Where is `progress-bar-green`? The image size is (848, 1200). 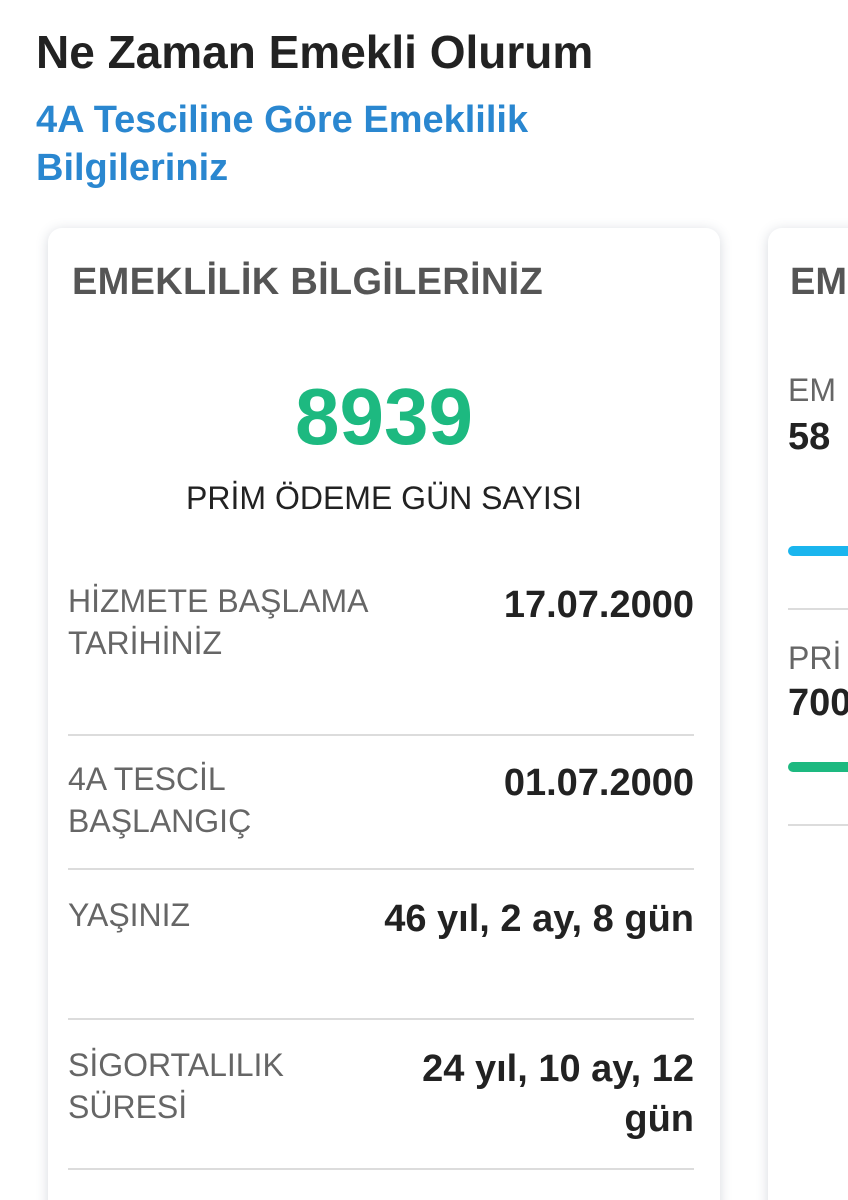 progress-bar-green is located at coordinates (818, 767).